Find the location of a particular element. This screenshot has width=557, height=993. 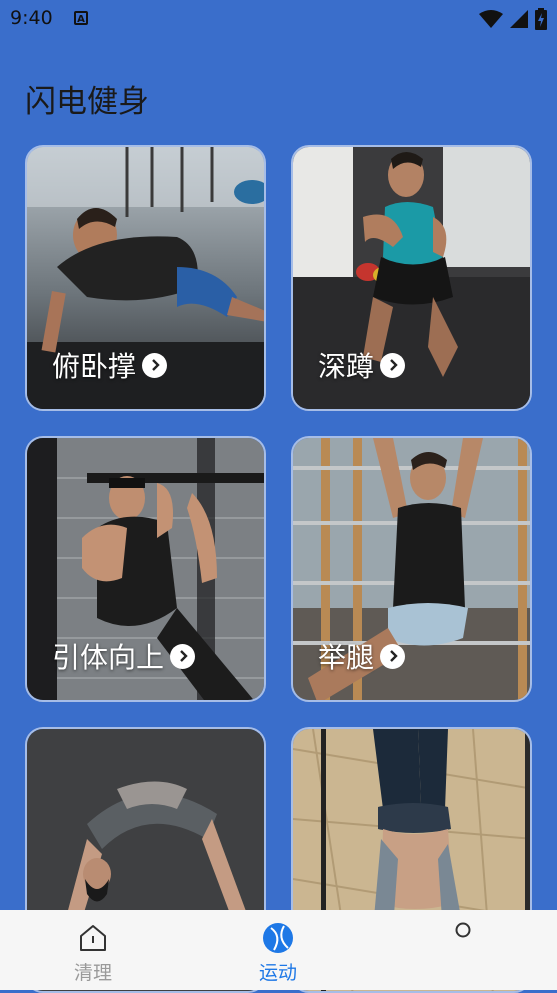

exercise-card-pullup: 引体向上 is located at coordinates (145, 569).